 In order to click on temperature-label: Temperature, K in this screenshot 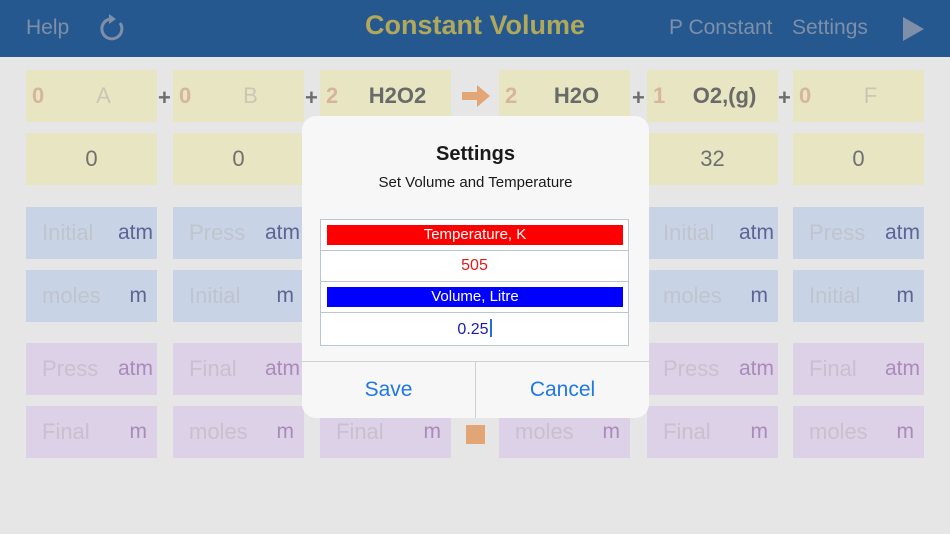, I will do `click(475, 235)`.